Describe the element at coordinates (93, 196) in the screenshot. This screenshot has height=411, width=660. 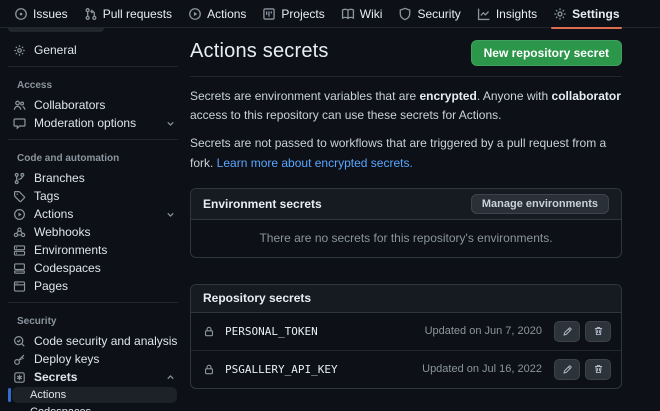
I see `sidebar-item-tags: Tags` at that location.